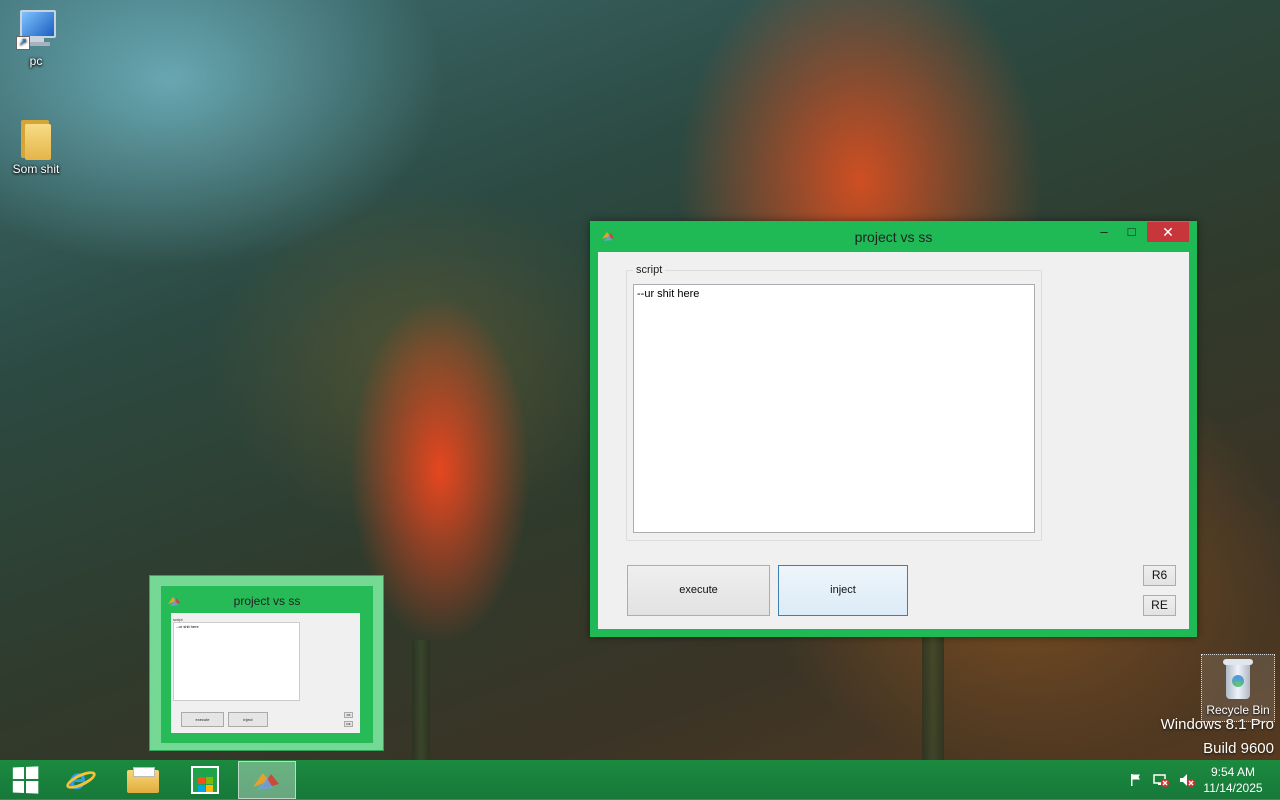 Image resolution: width=1280 pixels, height=800 pixels. Describe the element at coordinates (1136, 780) in the screenshot. I see `flag-icon` at that location.